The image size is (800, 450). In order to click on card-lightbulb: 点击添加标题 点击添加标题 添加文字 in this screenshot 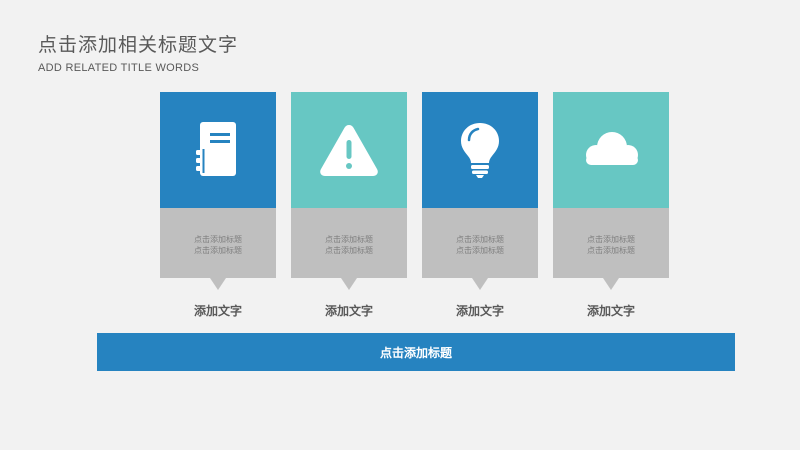, I will do `click(480, 205)`.